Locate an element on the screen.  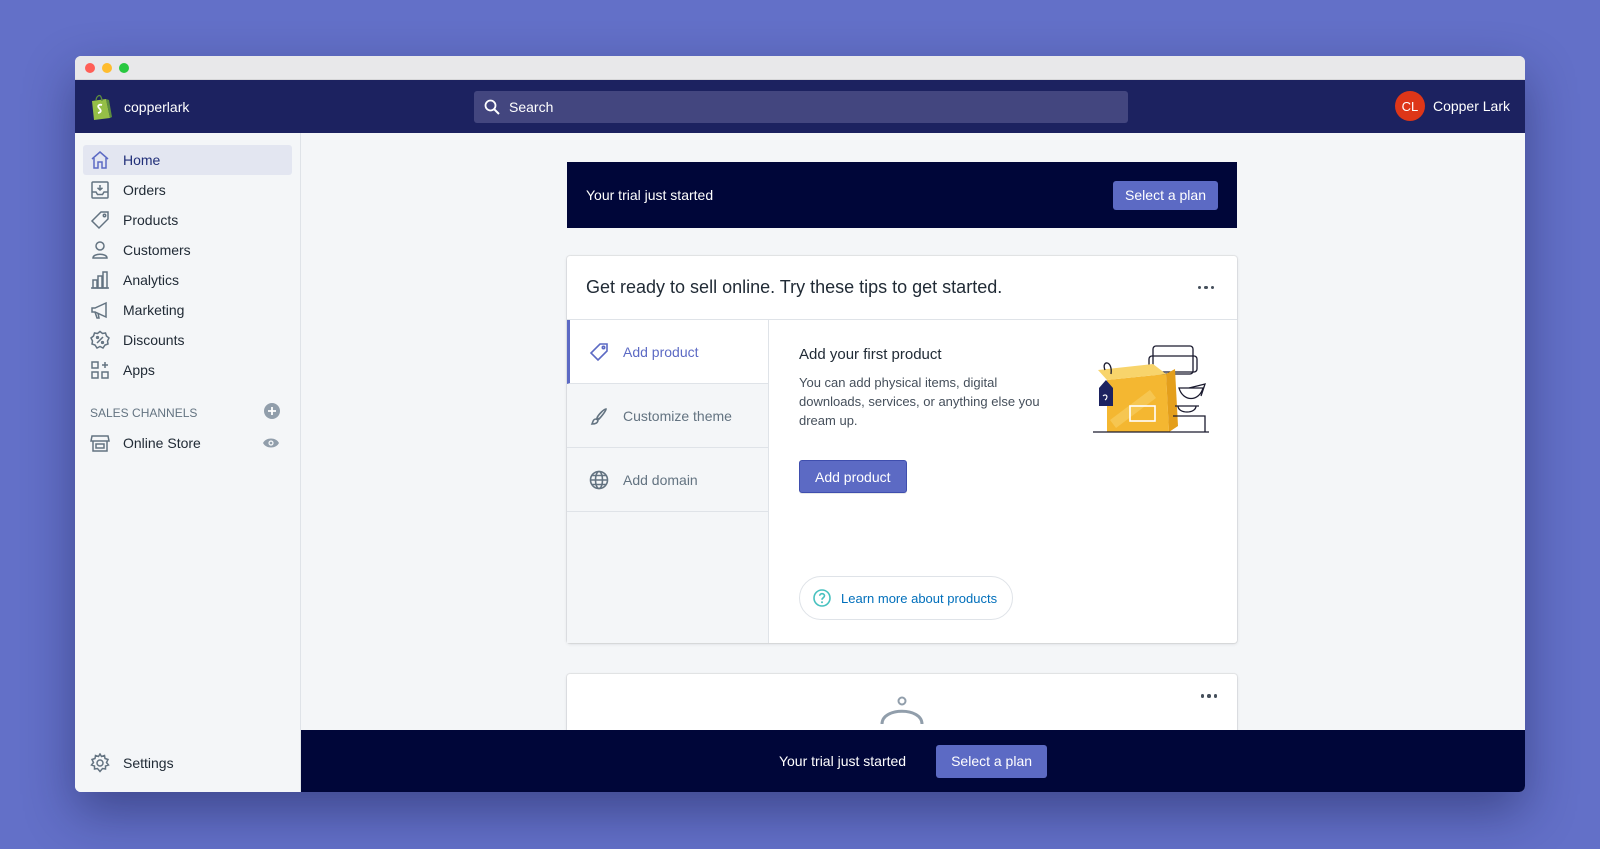
close-window-button is located at coordinates (90, 67).